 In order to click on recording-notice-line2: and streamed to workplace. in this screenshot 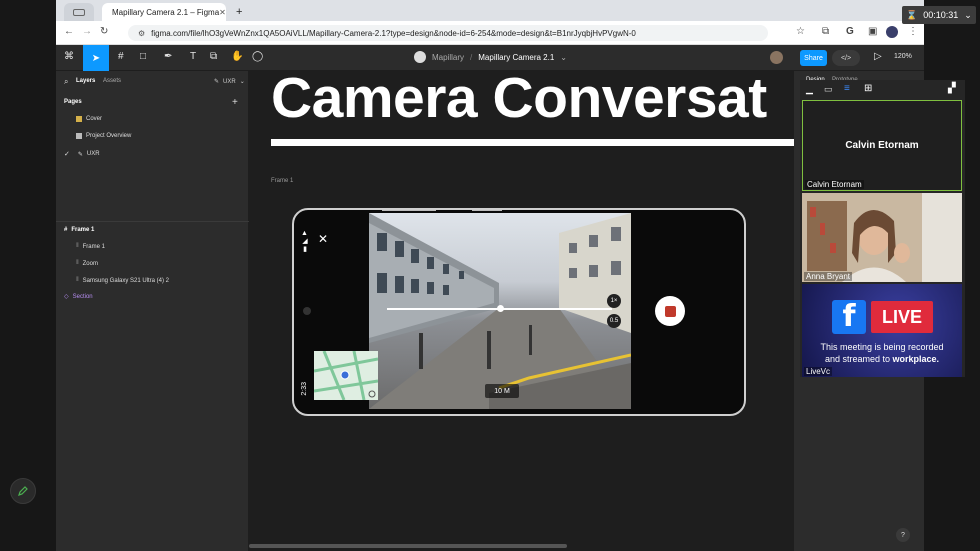, I will do `click(882, 359)`.